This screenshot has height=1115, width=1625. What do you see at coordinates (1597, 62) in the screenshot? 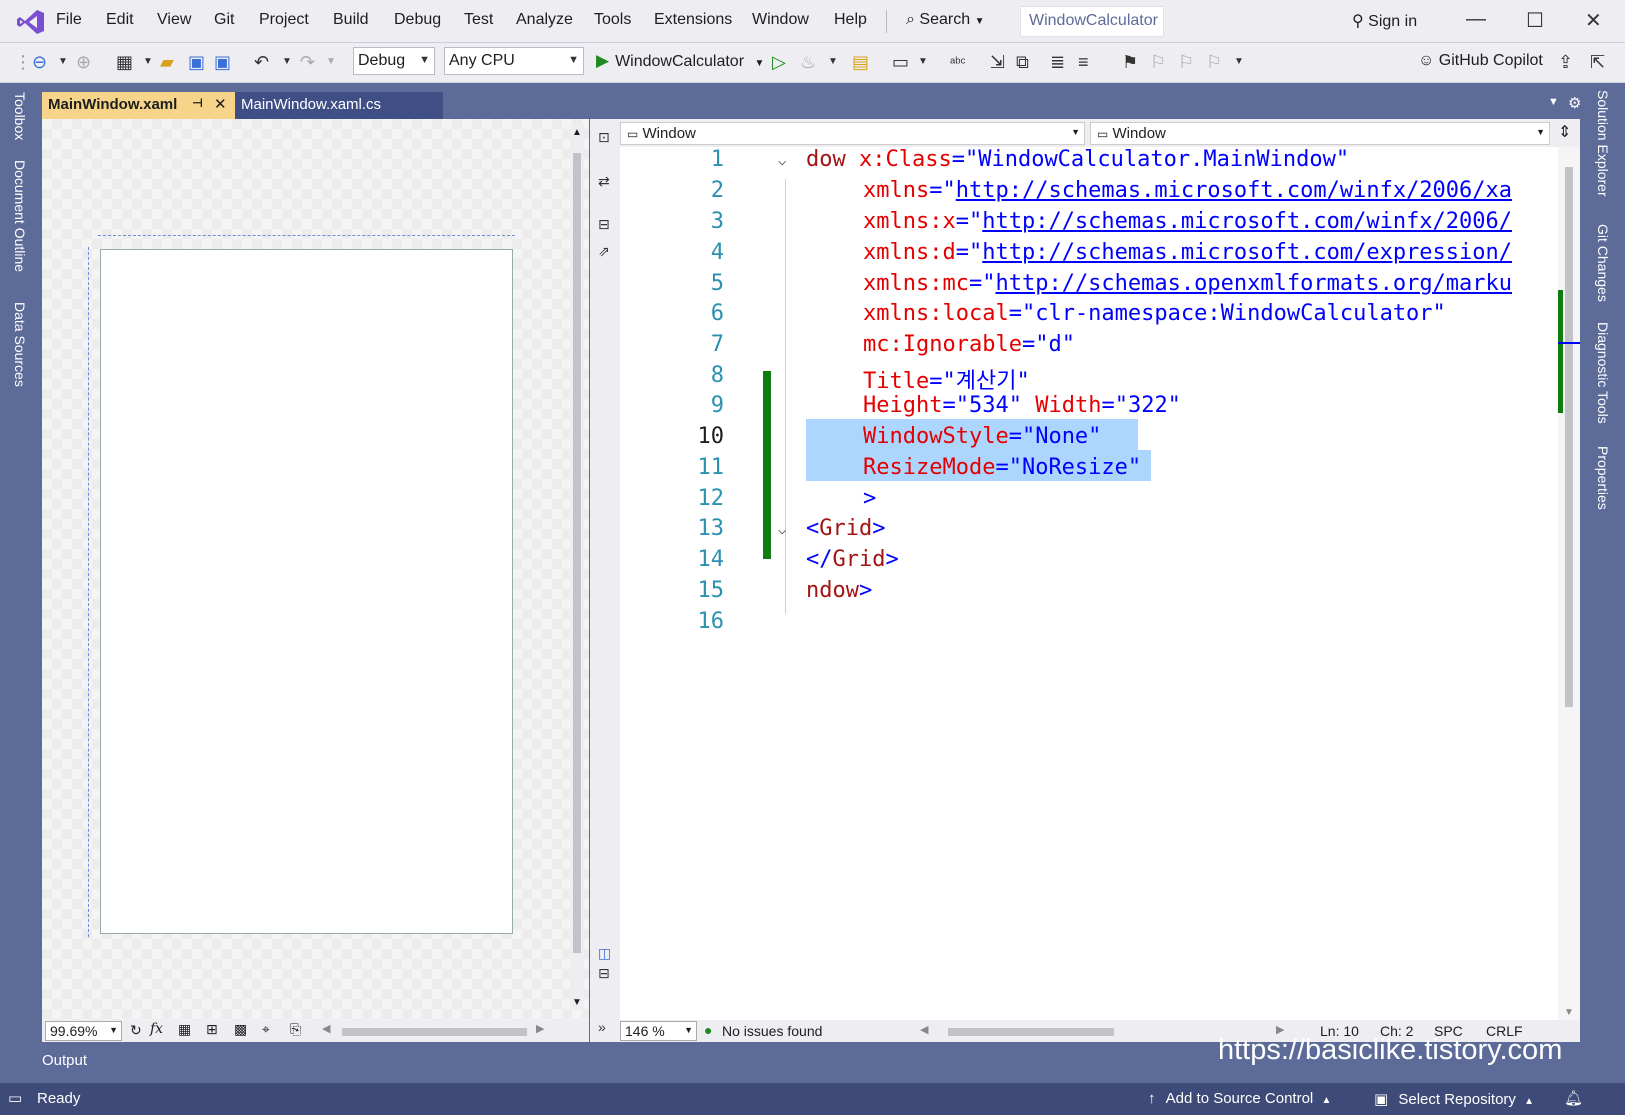
I see `feedback-icon: ⇱` at bounding box center [1597, 62].